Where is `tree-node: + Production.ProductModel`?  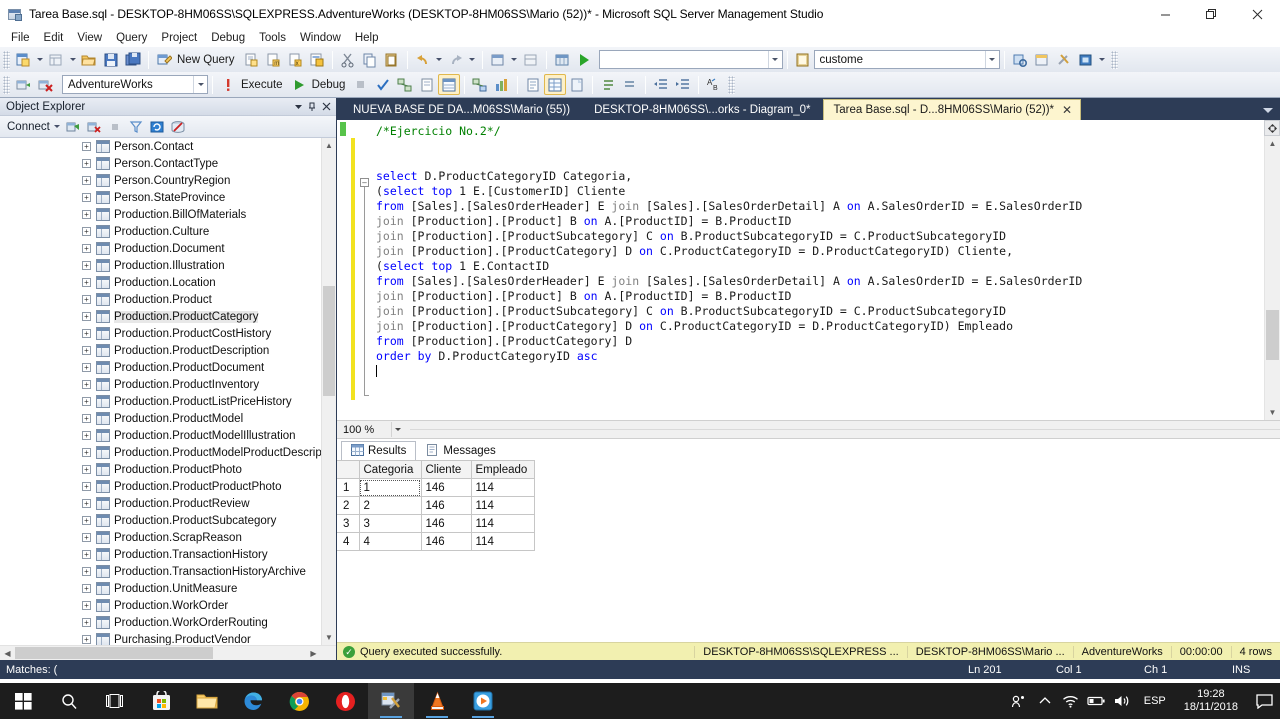
tree-node: + Production.ProductModel is located at coordinates (168, 418).